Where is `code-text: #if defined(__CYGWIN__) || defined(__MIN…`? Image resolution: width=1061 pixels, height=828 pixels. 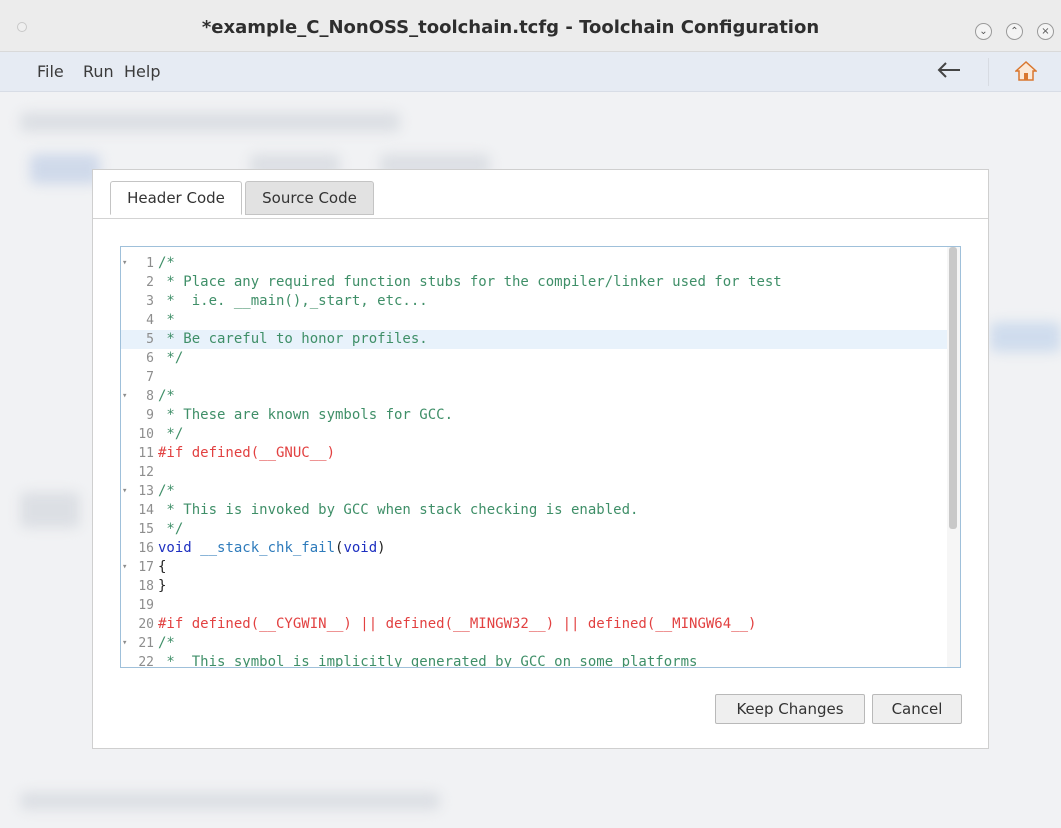
code-text: #if defined(__CYGWIN__) || defined(__MIN… is located at coordinates (457, 624).